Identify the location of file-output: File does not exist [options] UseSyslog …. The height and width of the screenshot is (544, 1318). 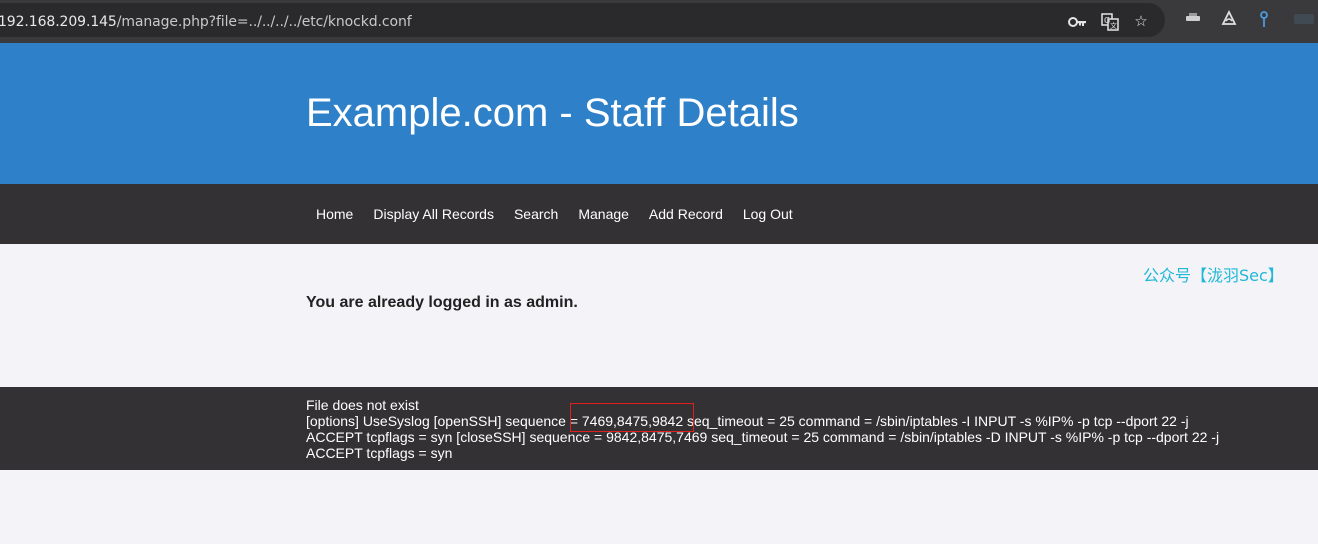
(806, 429).